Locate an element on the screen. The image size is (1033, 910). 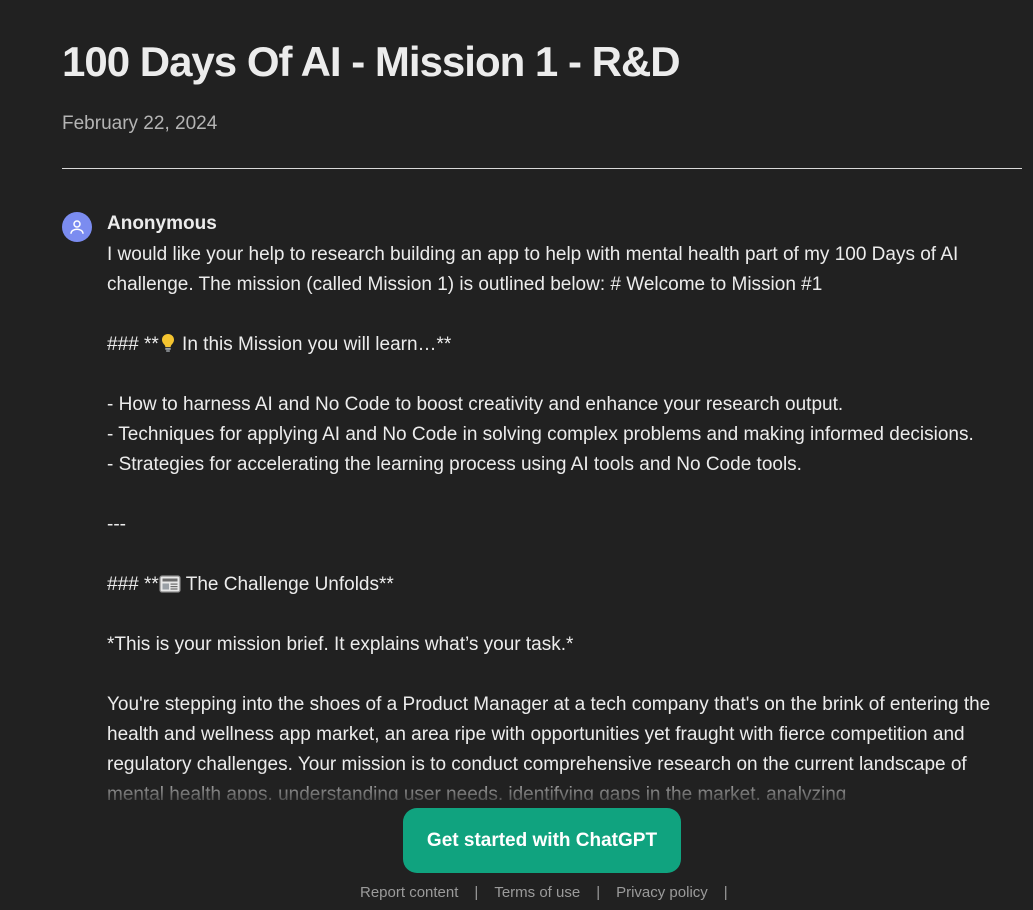
lightbulb-icon is located at coordinates (167, 343).